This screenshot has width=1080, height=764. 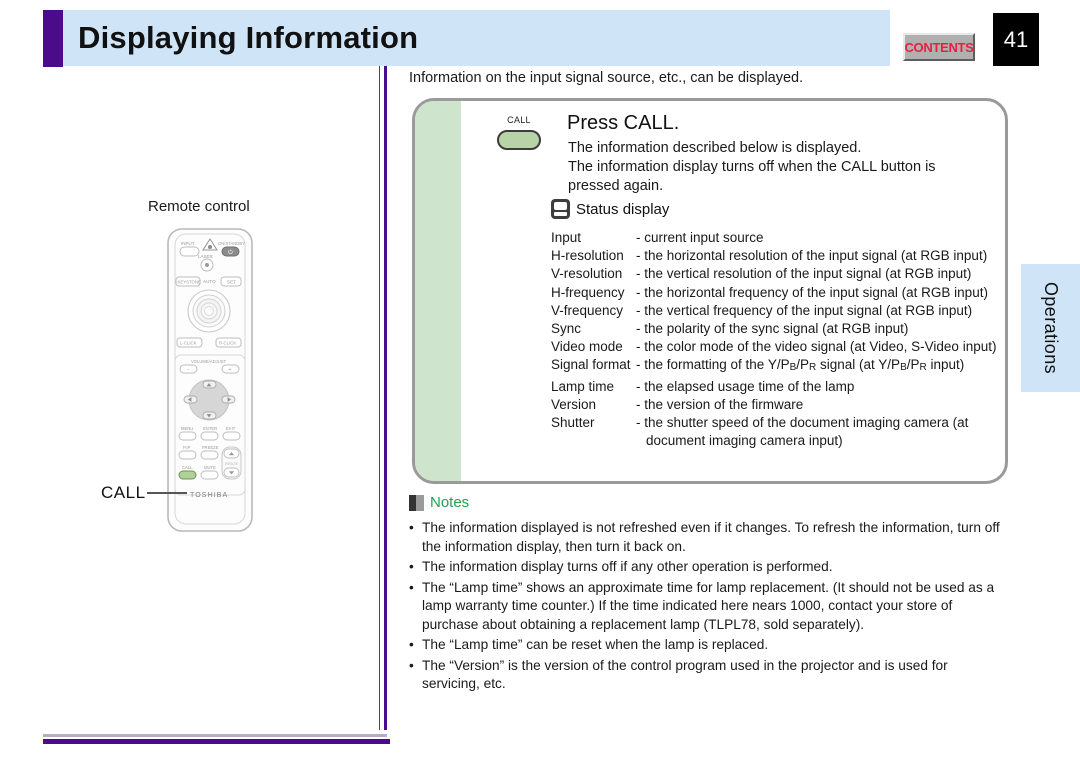 I want to click on svg-text: EXIT, so click(x=231, y=428).